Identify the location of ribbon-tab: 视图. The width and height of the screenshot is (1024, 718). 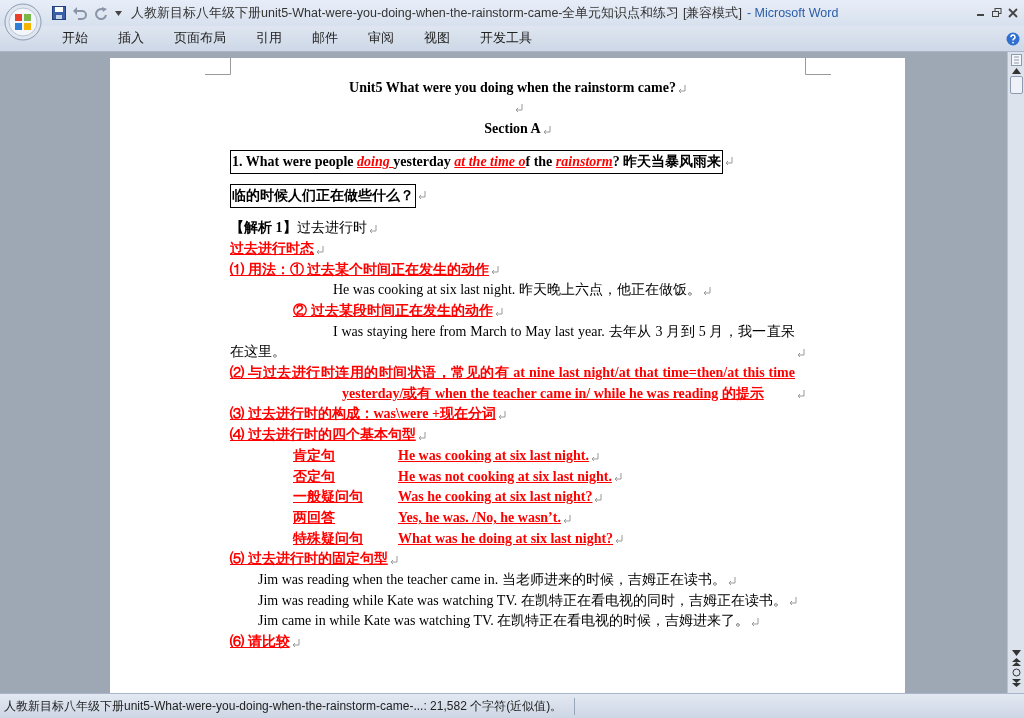
(437, 38).